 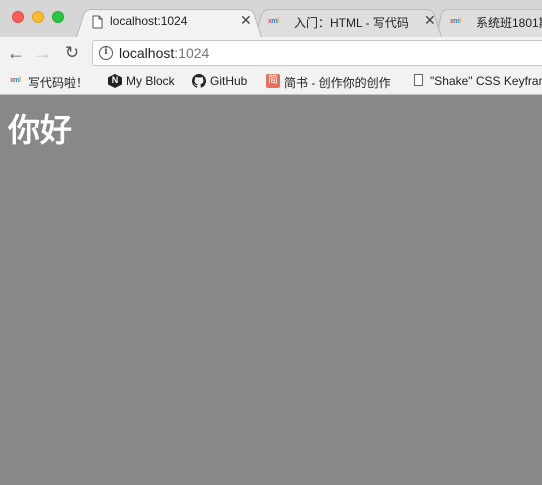 I want to click on browser-toolbar: ← → ↻ i localhost:1024, so click(x=271, y=53).